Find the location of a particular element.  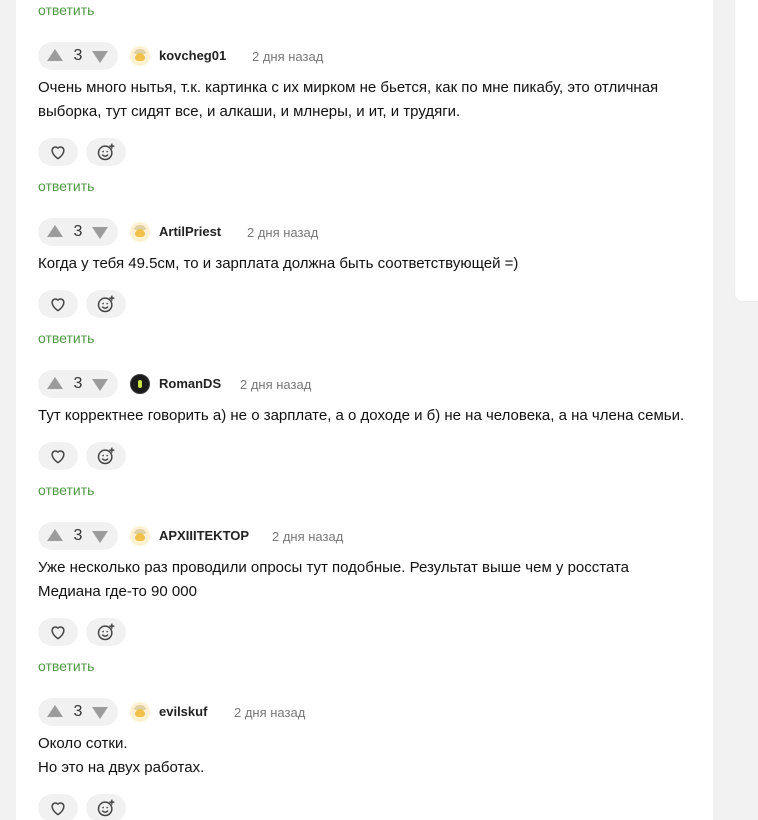

comment-username: ArtilPriest is located at coordinates (190, 231).